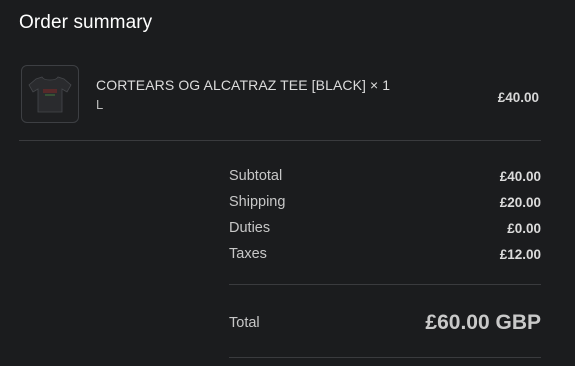  I want to click on subtotal-row: Subtotal £40.00, so click(385, 176).